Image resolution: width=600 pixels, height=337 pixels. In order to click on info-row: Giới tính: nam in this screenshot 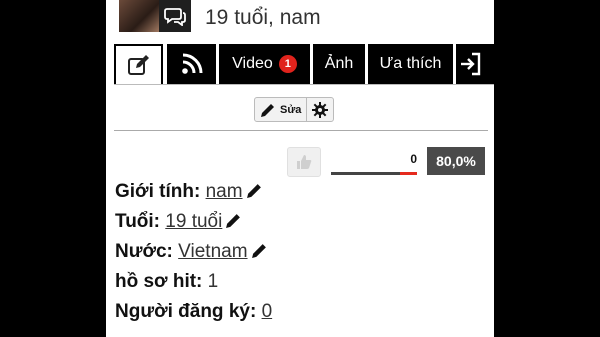, I will do `click(189, 193)`.